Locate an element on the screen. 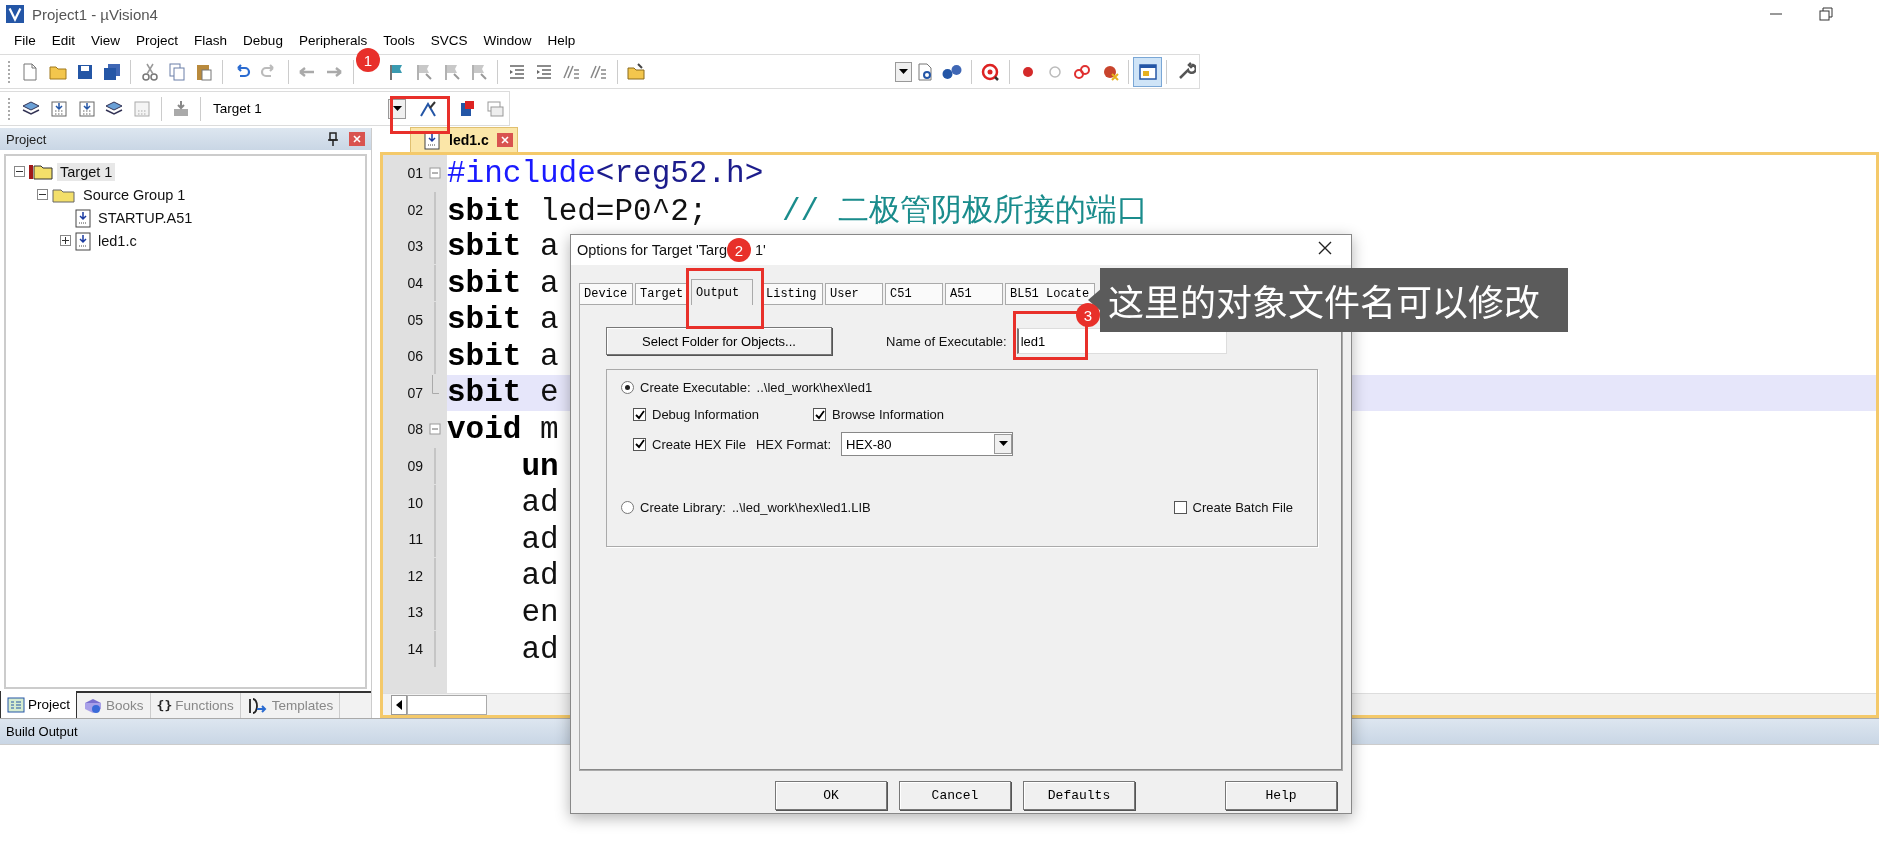  book-icon is located at coordinates (93, 705).